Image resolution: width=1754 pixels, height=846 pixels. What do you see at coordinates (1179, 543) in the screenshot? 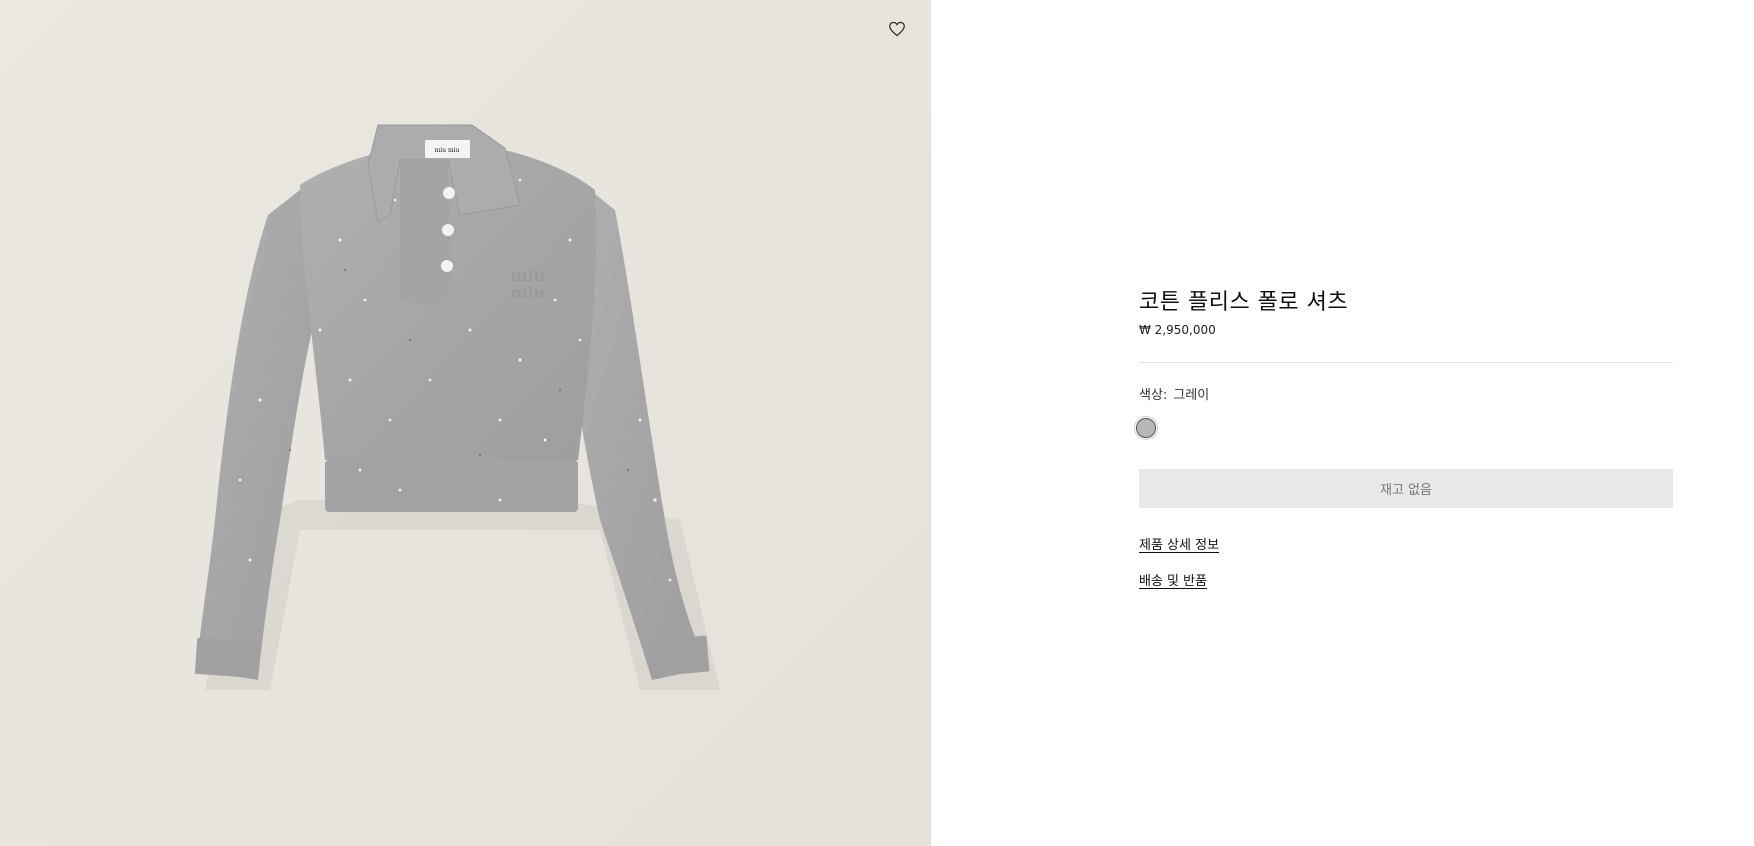
I see `product-details-link: 제품 상세 정보` at bounding box center [1179, 543].